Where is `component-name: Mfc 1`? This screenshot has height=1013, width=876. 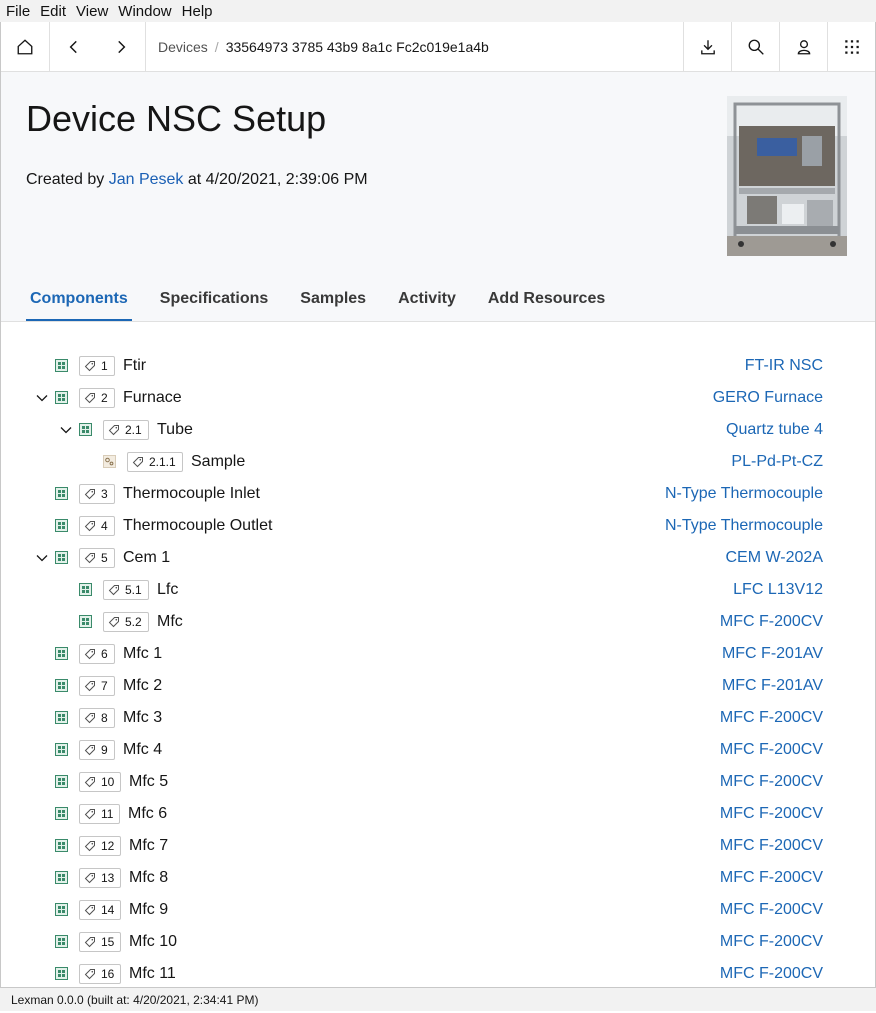
component-name: Mfc 1 is located at coordinates (142, 654).